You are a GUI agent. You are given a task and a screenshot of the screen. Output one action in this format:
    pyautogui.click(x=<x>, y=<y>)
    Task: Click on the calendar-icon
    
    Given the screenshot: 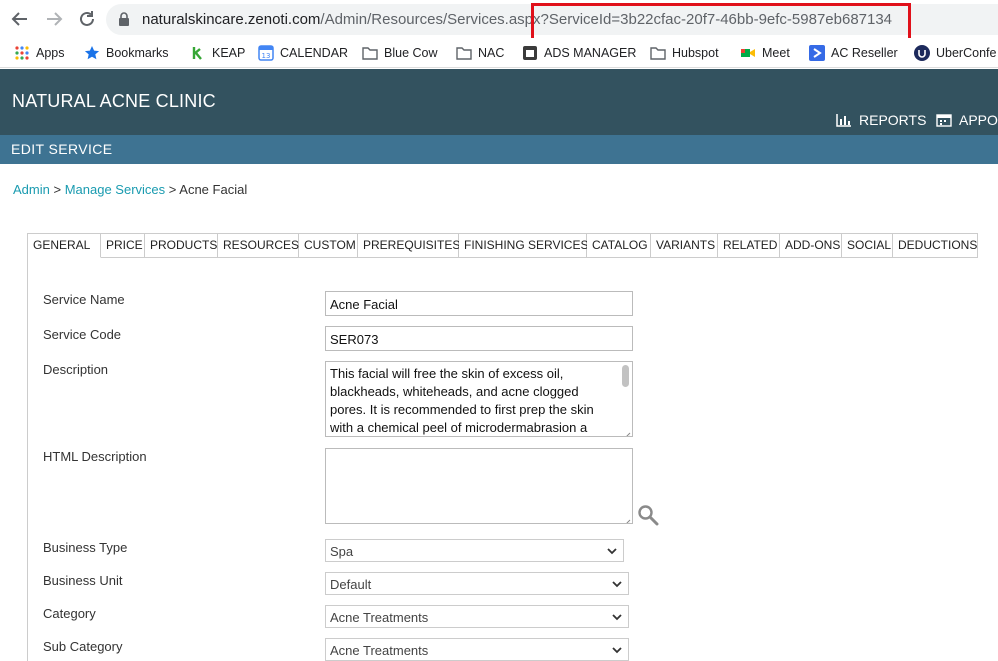 What is the action you would take?
    pyautogui.click(x=944, y=120)
    